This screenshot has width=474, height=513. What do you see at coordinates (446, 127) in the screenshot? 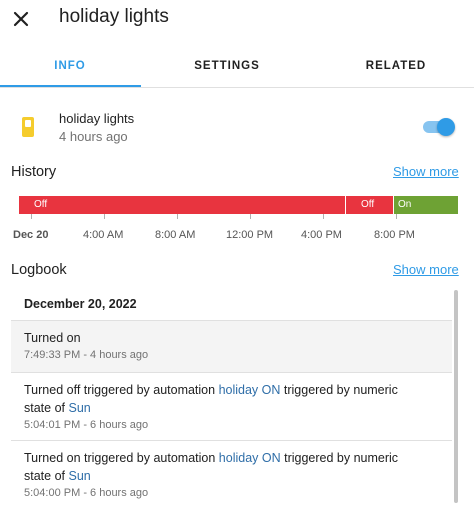
I see `toggle-thumb` at bounding box center [446, 127].